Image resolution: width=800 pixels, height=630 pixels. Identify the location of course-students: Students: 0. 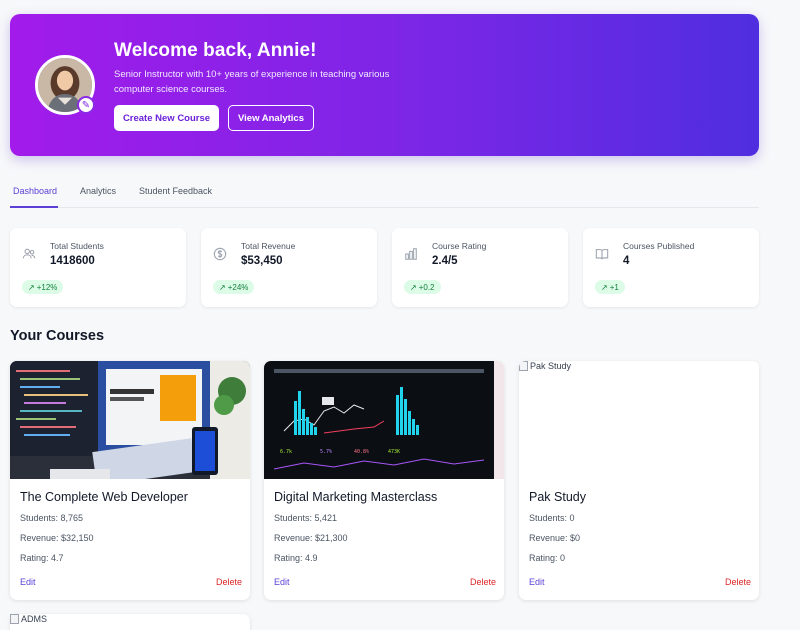
(552, 518).